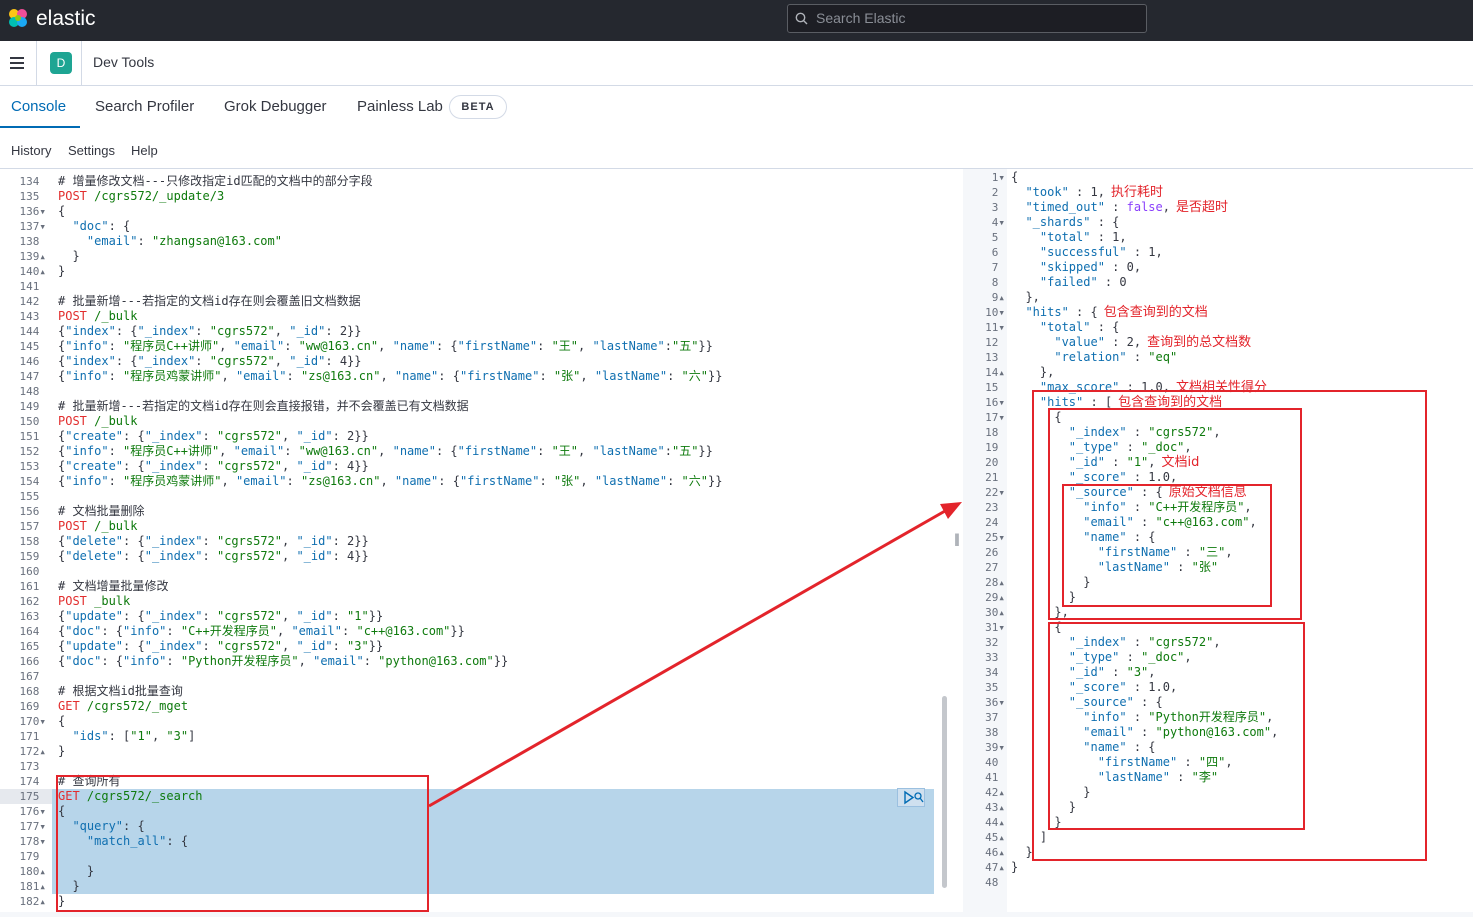 This screenshot has height=917, width=1473. Describe the element at coordinates (695, 655) in the screenshot. I see `annotation-arrow` at that location.